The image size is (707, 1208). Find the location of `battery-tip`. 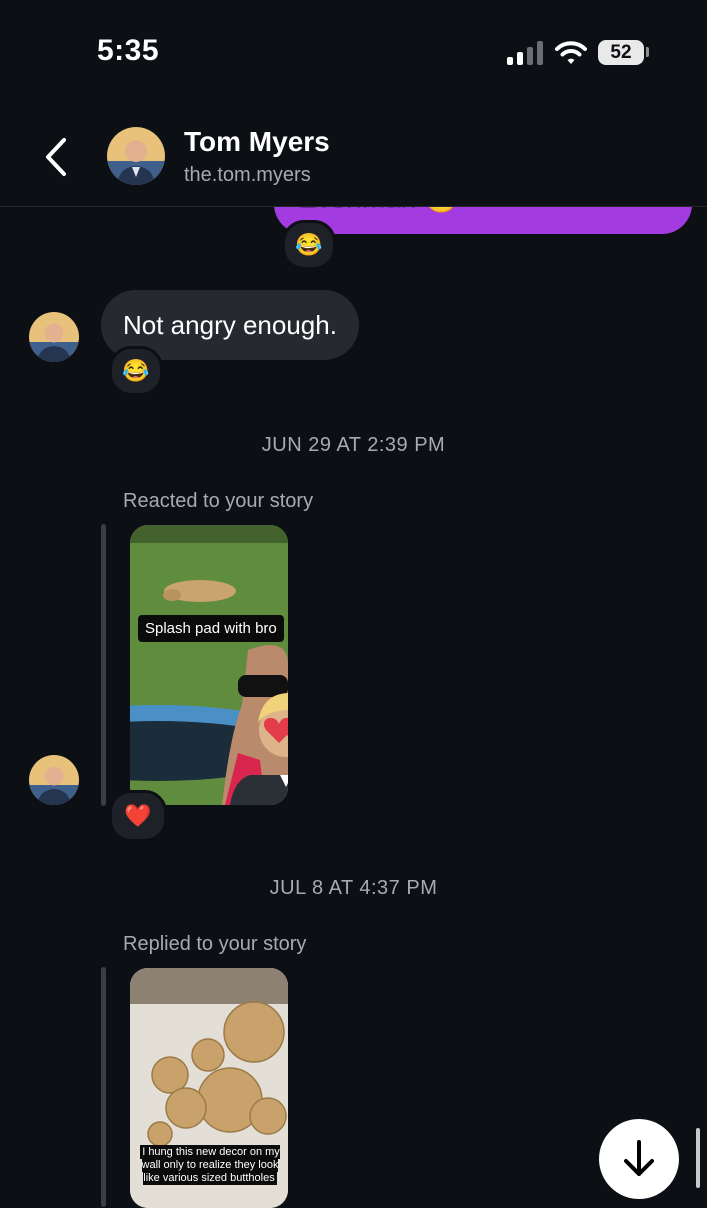

battery-tip is located at coordinates (647, 52).